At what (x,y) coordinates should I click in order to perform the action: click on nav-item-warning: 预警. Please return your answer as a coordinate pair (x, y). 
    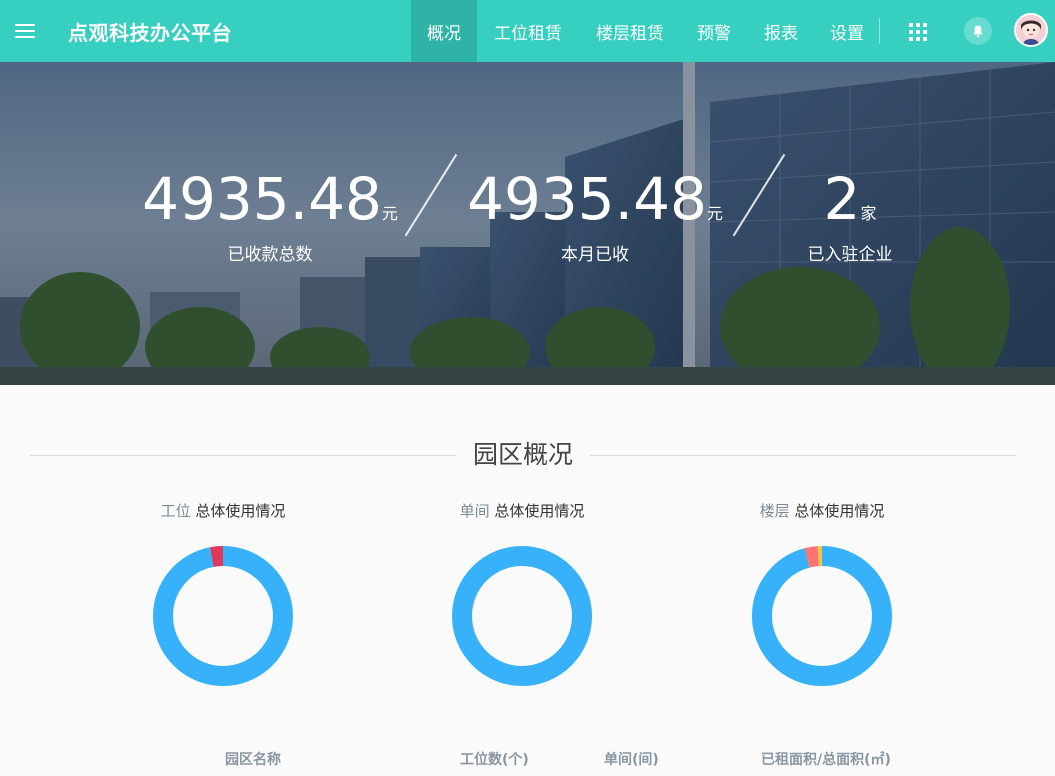
    Looking at the image, I should click on (714, 31).